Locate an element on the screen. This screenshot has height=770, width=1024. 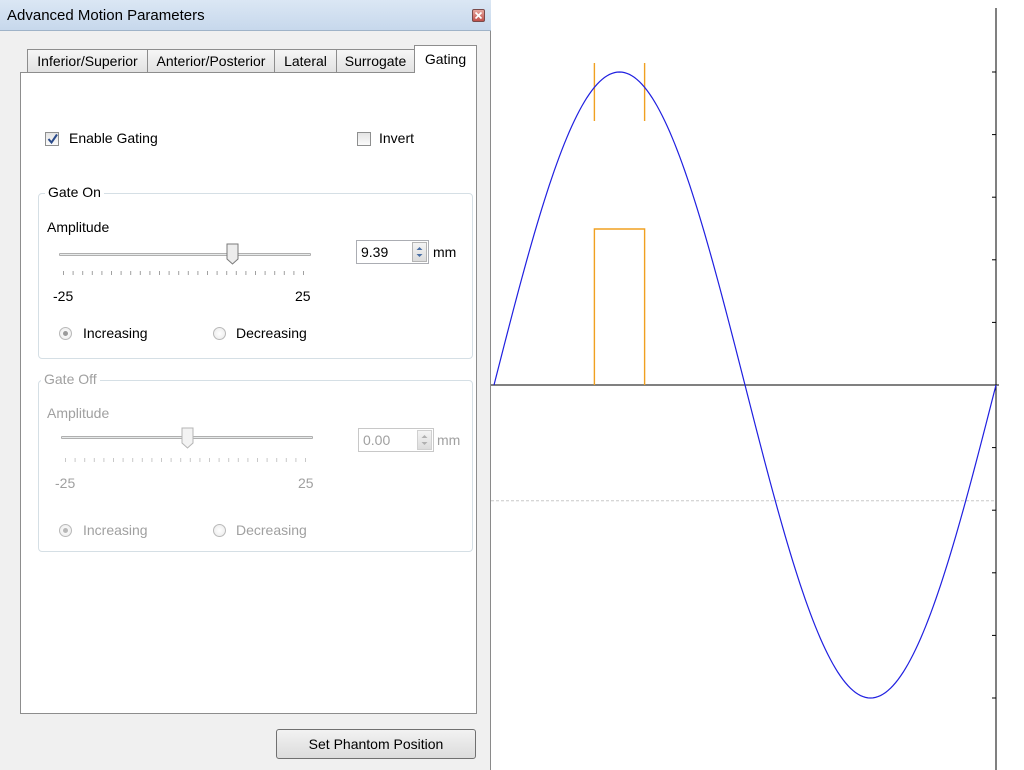
gate-pulse is located at coordinates (619, 306).